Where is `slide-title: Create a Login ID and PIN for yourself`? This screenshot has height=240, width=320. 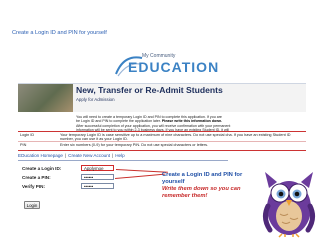
slide-title: Create a Login ID and PIN for yourself is located at coordinates (59, 33).